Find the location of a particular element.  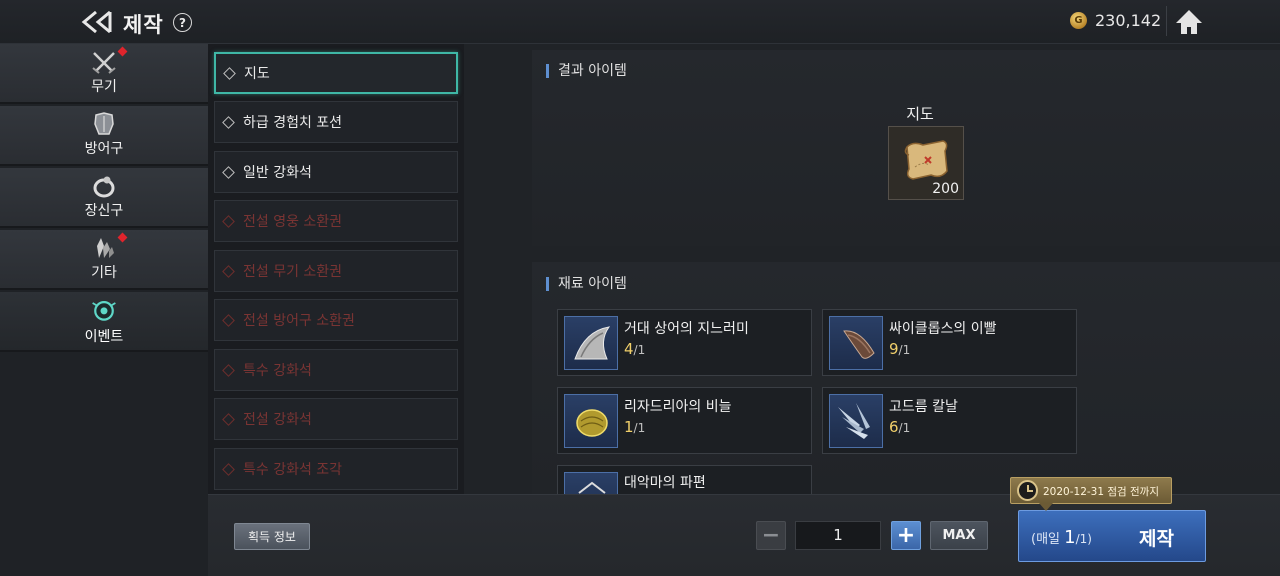

recipe-item: 일반 강화석 is located at coordinates (336, 172).